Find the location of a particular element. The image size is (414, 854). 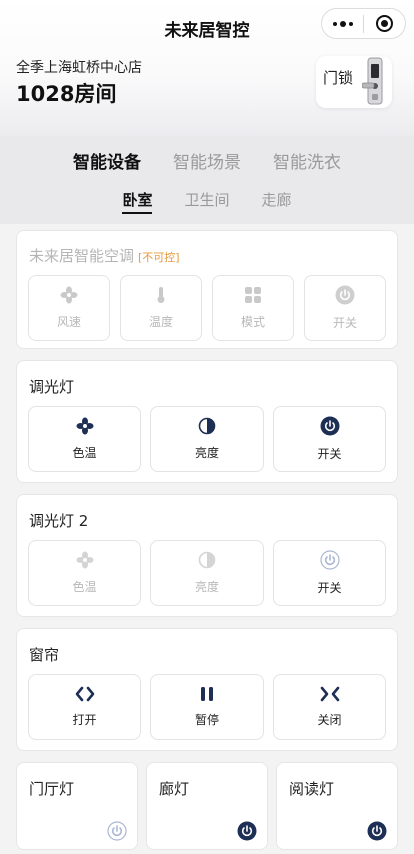

dimmer2-brightness-label: 亮度 is located at coordinates (206, 587).